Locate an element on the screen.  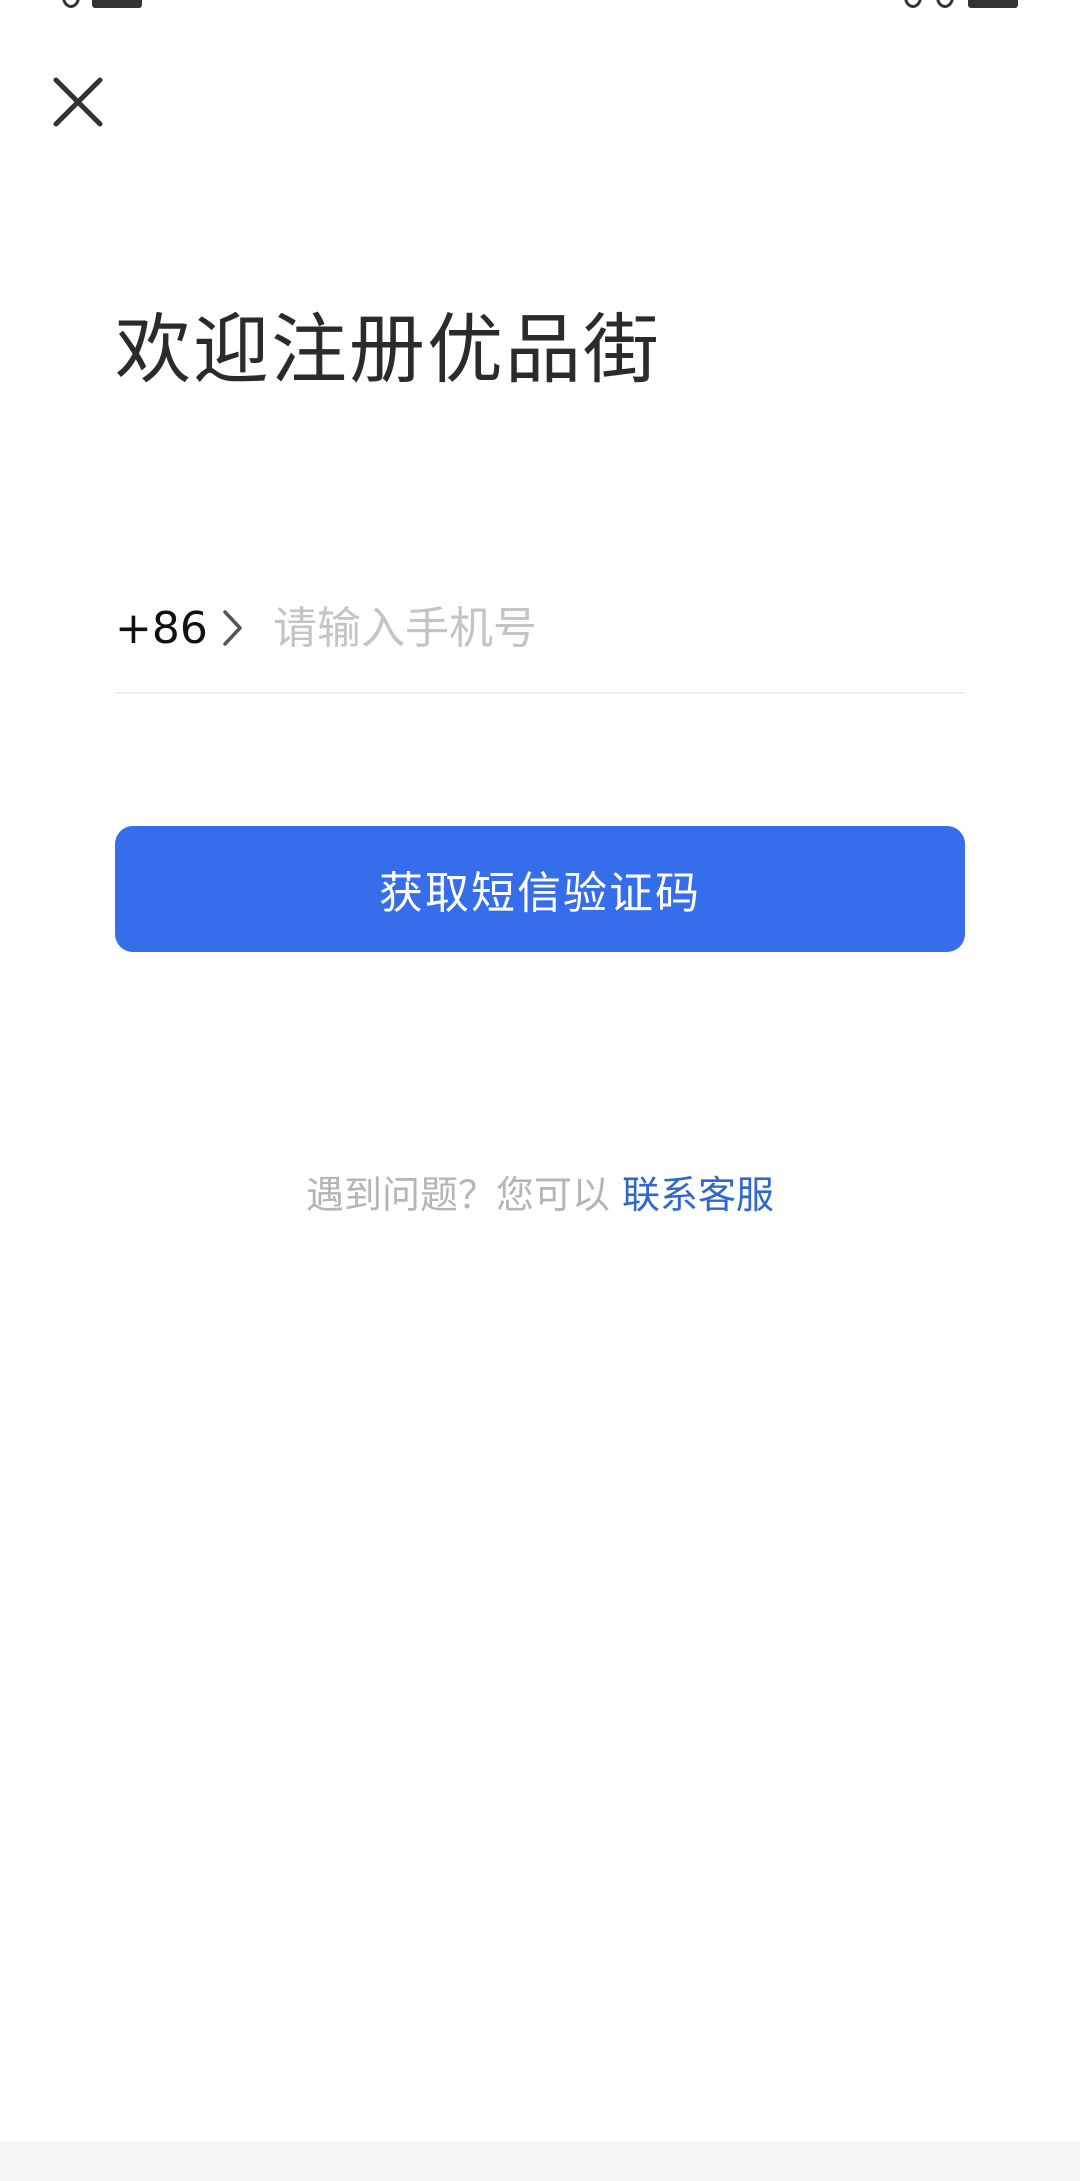
status-bar-left is located at coordinates (102, 4).